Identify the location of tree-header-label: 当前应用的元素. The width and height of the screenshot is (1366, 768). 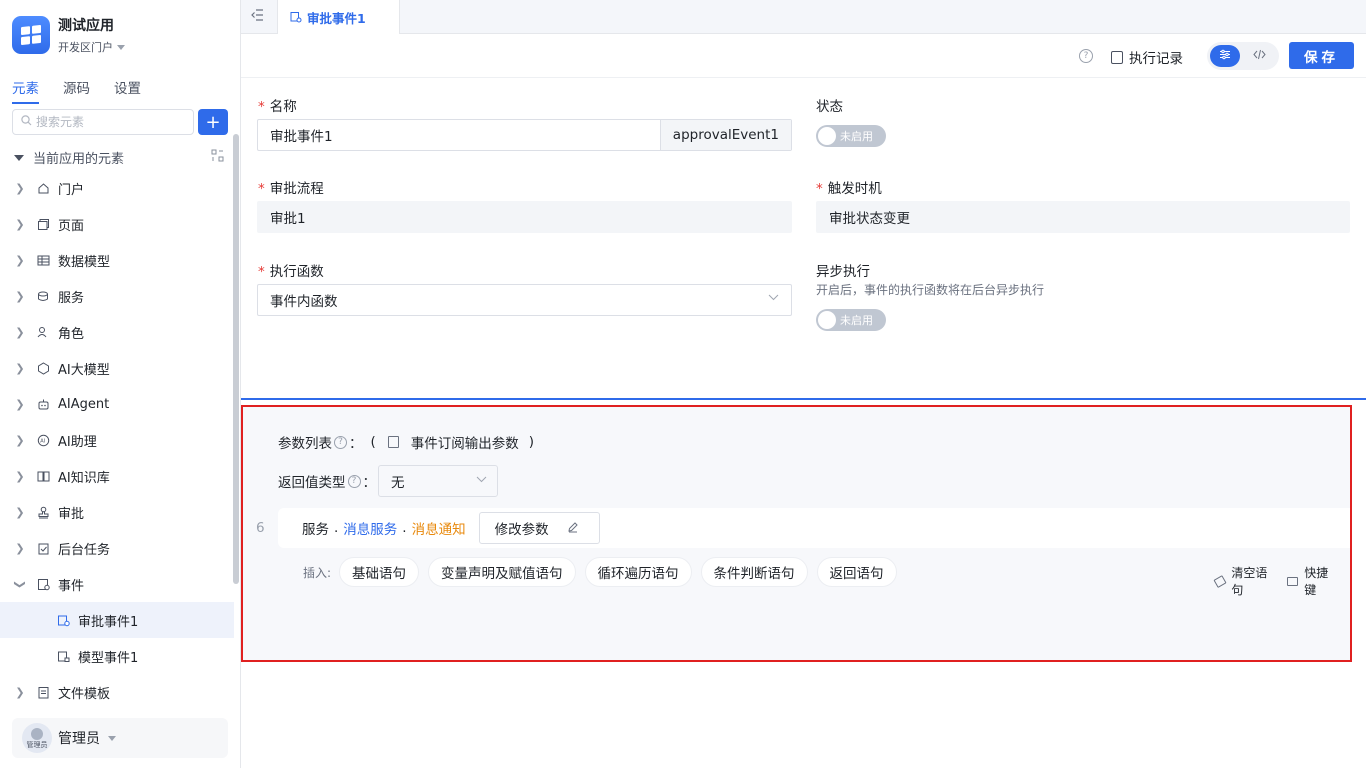
(79, 159).